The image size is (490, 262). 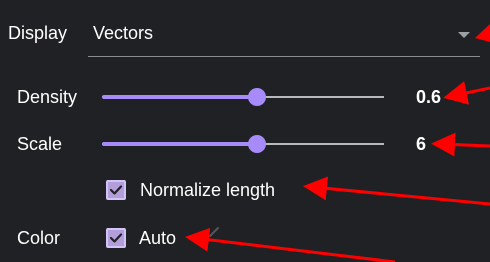 I want to click on density-slider, so click(x=243, y=97).